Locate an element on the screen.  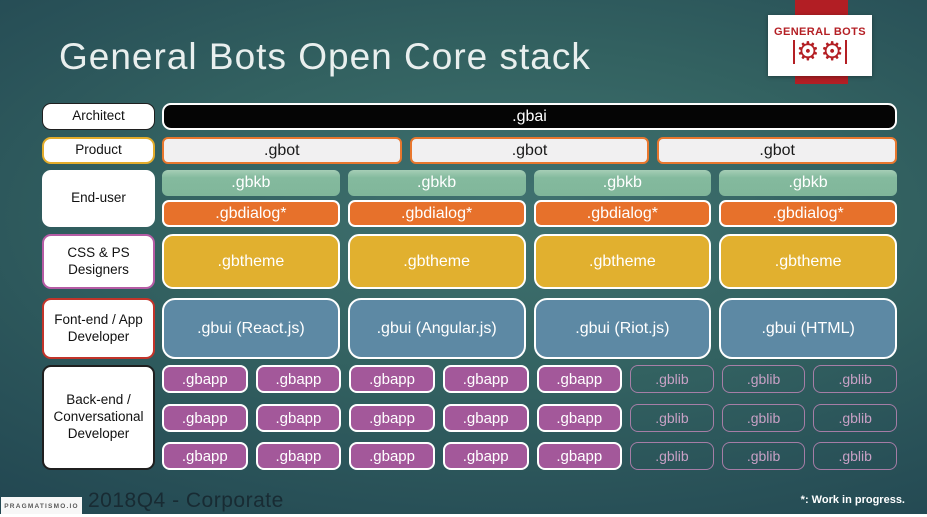
gbui-react-box: .gbui (React.js) is located at coordinates (251, 328).